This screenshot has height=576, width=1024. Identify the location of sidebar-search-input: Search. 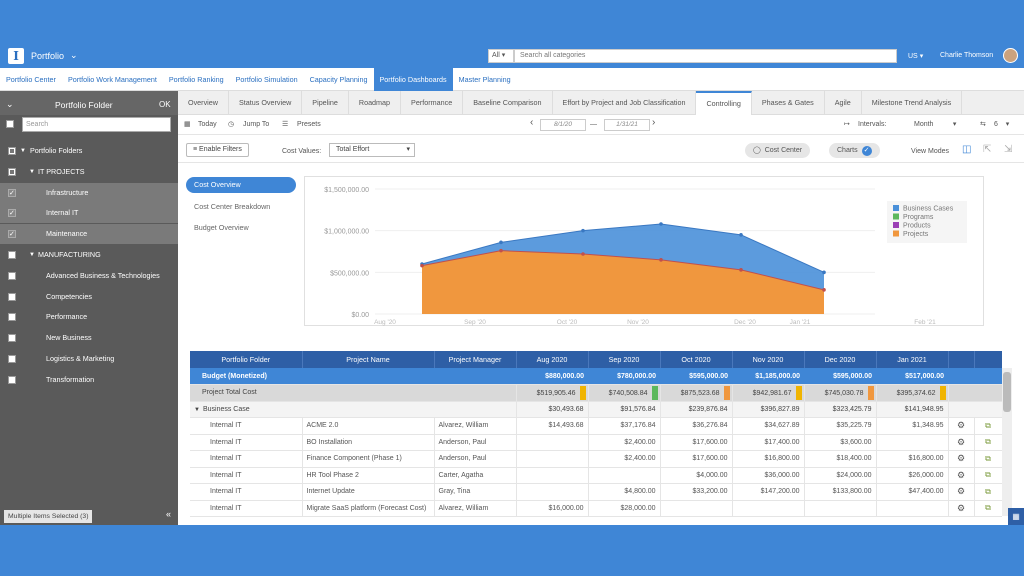
(96, 124).